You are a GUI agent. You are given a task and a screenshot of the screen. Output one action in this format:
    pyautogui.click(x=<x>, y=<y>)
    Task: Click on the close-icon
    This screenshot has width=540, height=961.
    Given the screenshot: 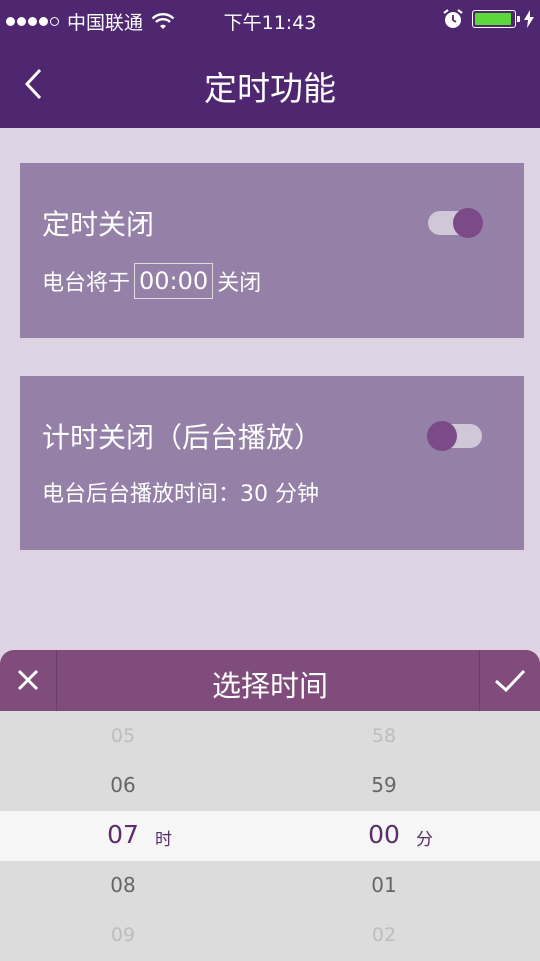 What is the action you would take?
    pyautogui.click(x=28, y=680)
    